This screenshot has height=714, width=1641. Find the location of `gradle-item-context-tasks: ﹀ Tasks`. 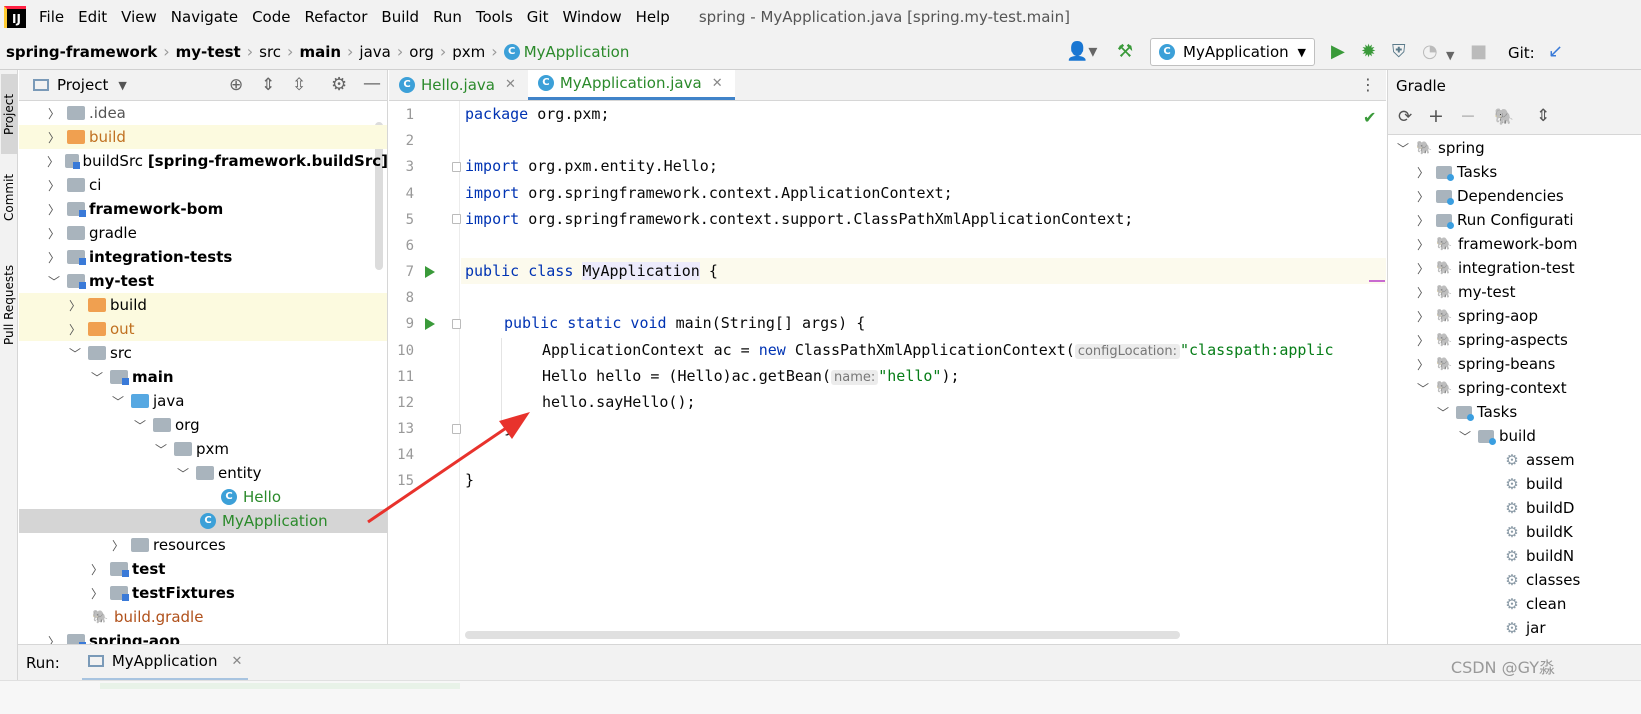

gradle-item-context-tasks: ﹀ Tasks is located at coordinates (1476, 412).